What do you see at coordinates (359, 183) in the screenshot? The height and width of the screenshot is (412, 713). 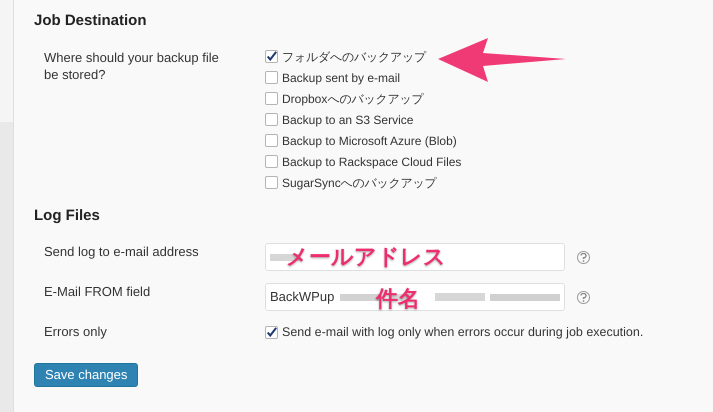 I see `option-label: SugarSyncへのバックアップ` at bounding box center [359, 183].